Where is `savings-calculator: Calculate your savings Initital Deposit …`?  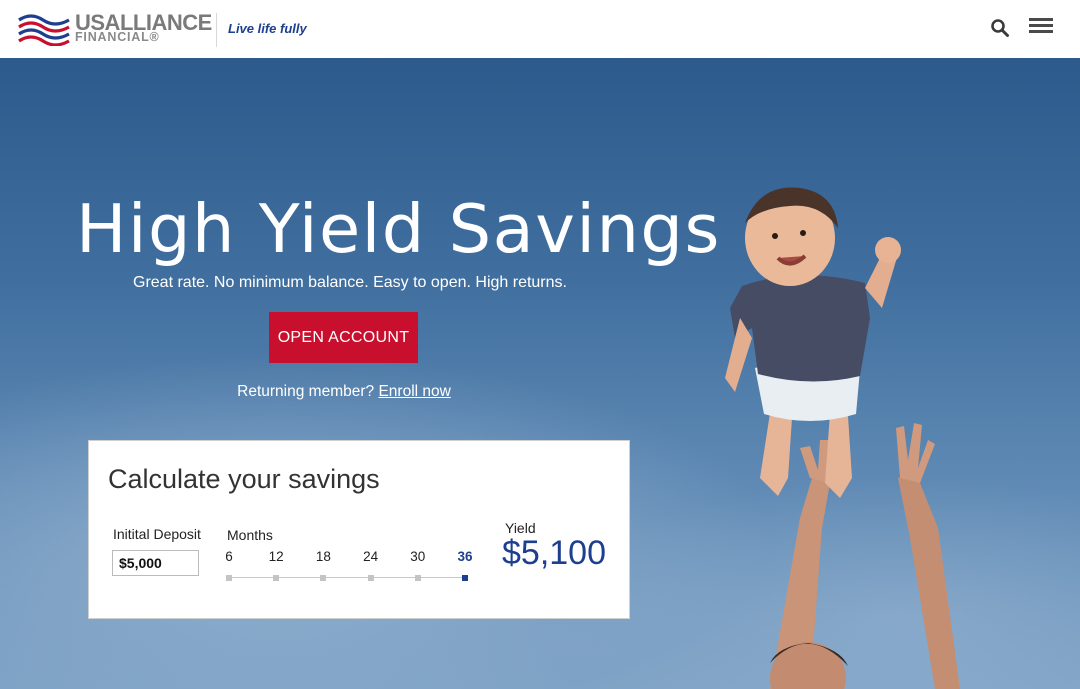
savings-calculator: Calculate your savings Initital Deposit … is located at coordinates (359, 529).